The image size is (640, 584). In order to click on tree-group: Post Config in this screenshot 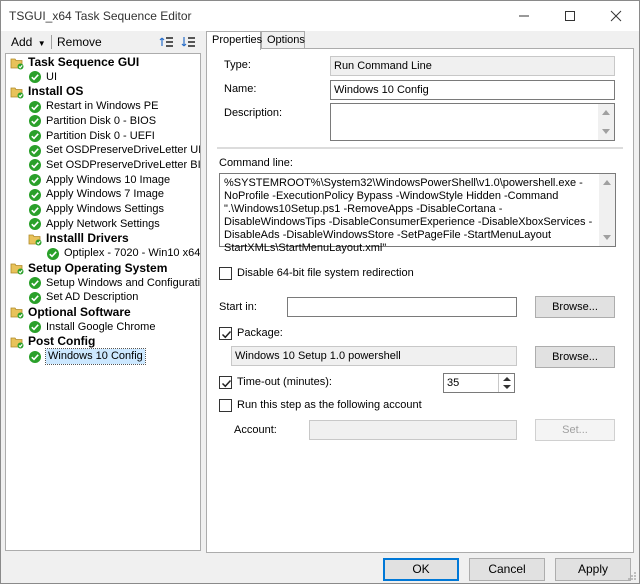, I will do `click(52, 341)`.